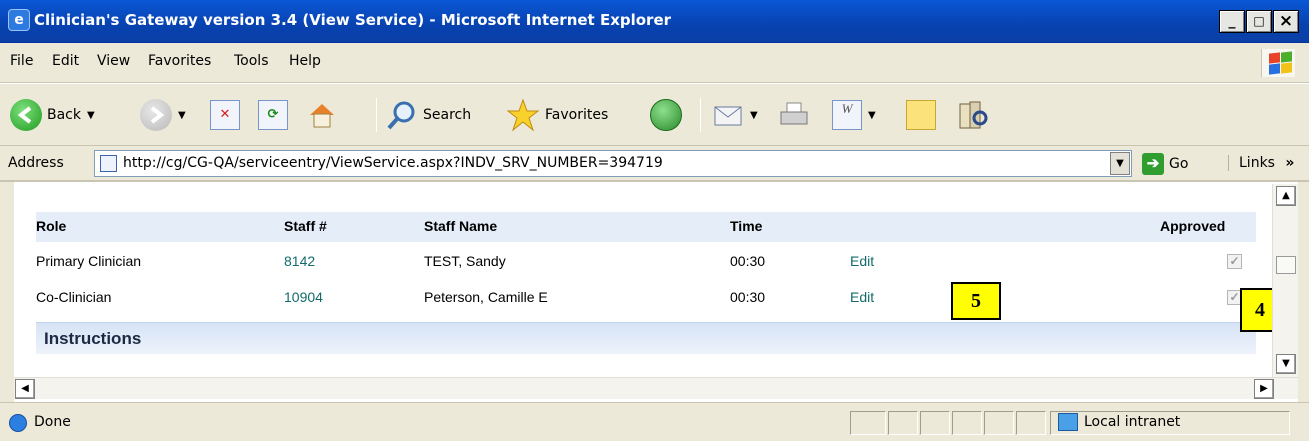  What do you see at coordinates (52, 115) in the screenshot?
I see `back-button: Back ▼` at bounding box center [52, 115].